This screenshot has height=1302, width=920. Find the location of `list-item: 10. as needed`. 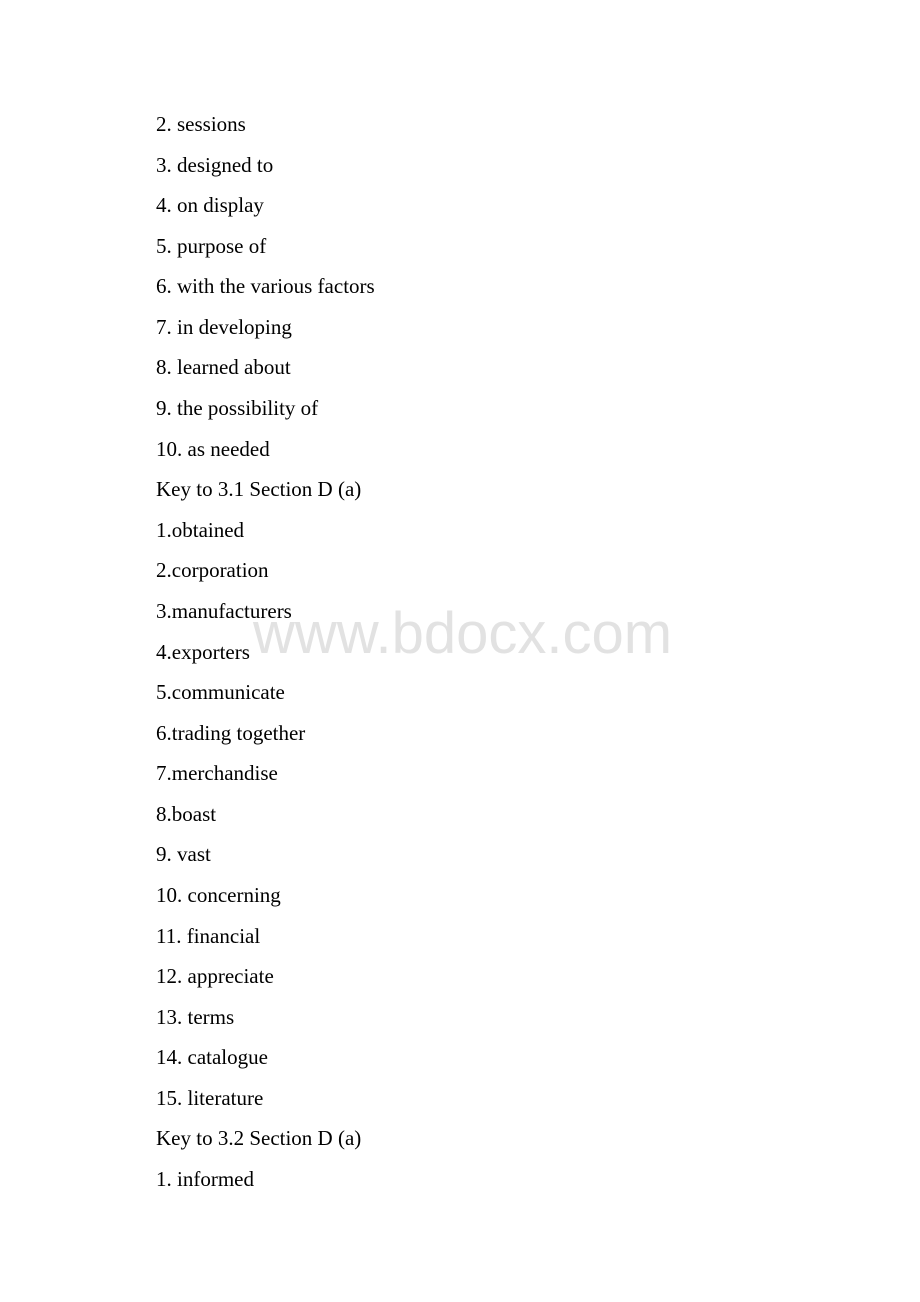

list-item: 10. as needed is located at coordinates (213, 448).